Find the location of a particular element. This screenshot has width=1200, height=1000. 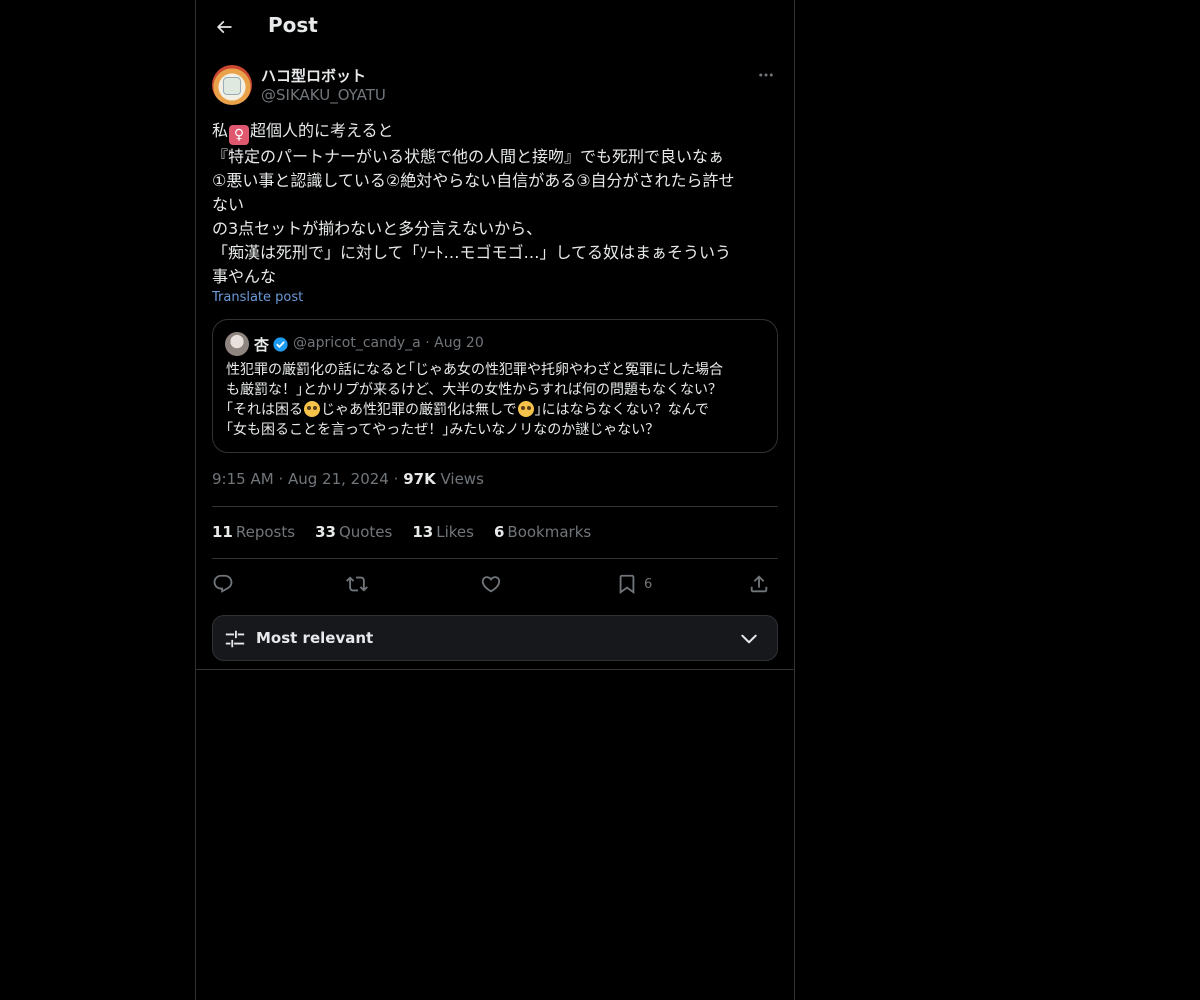

bookmark-icon is located at coordinates (627, 584).